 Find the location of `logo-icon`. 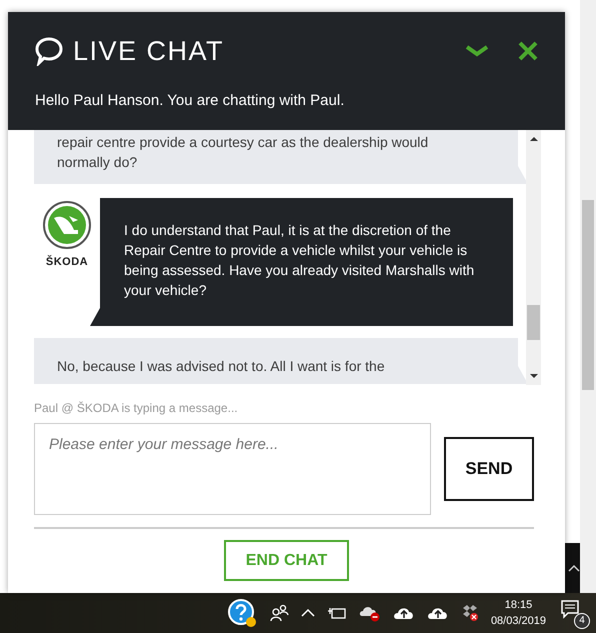

logo-icon is located at coordinates (67, 225).